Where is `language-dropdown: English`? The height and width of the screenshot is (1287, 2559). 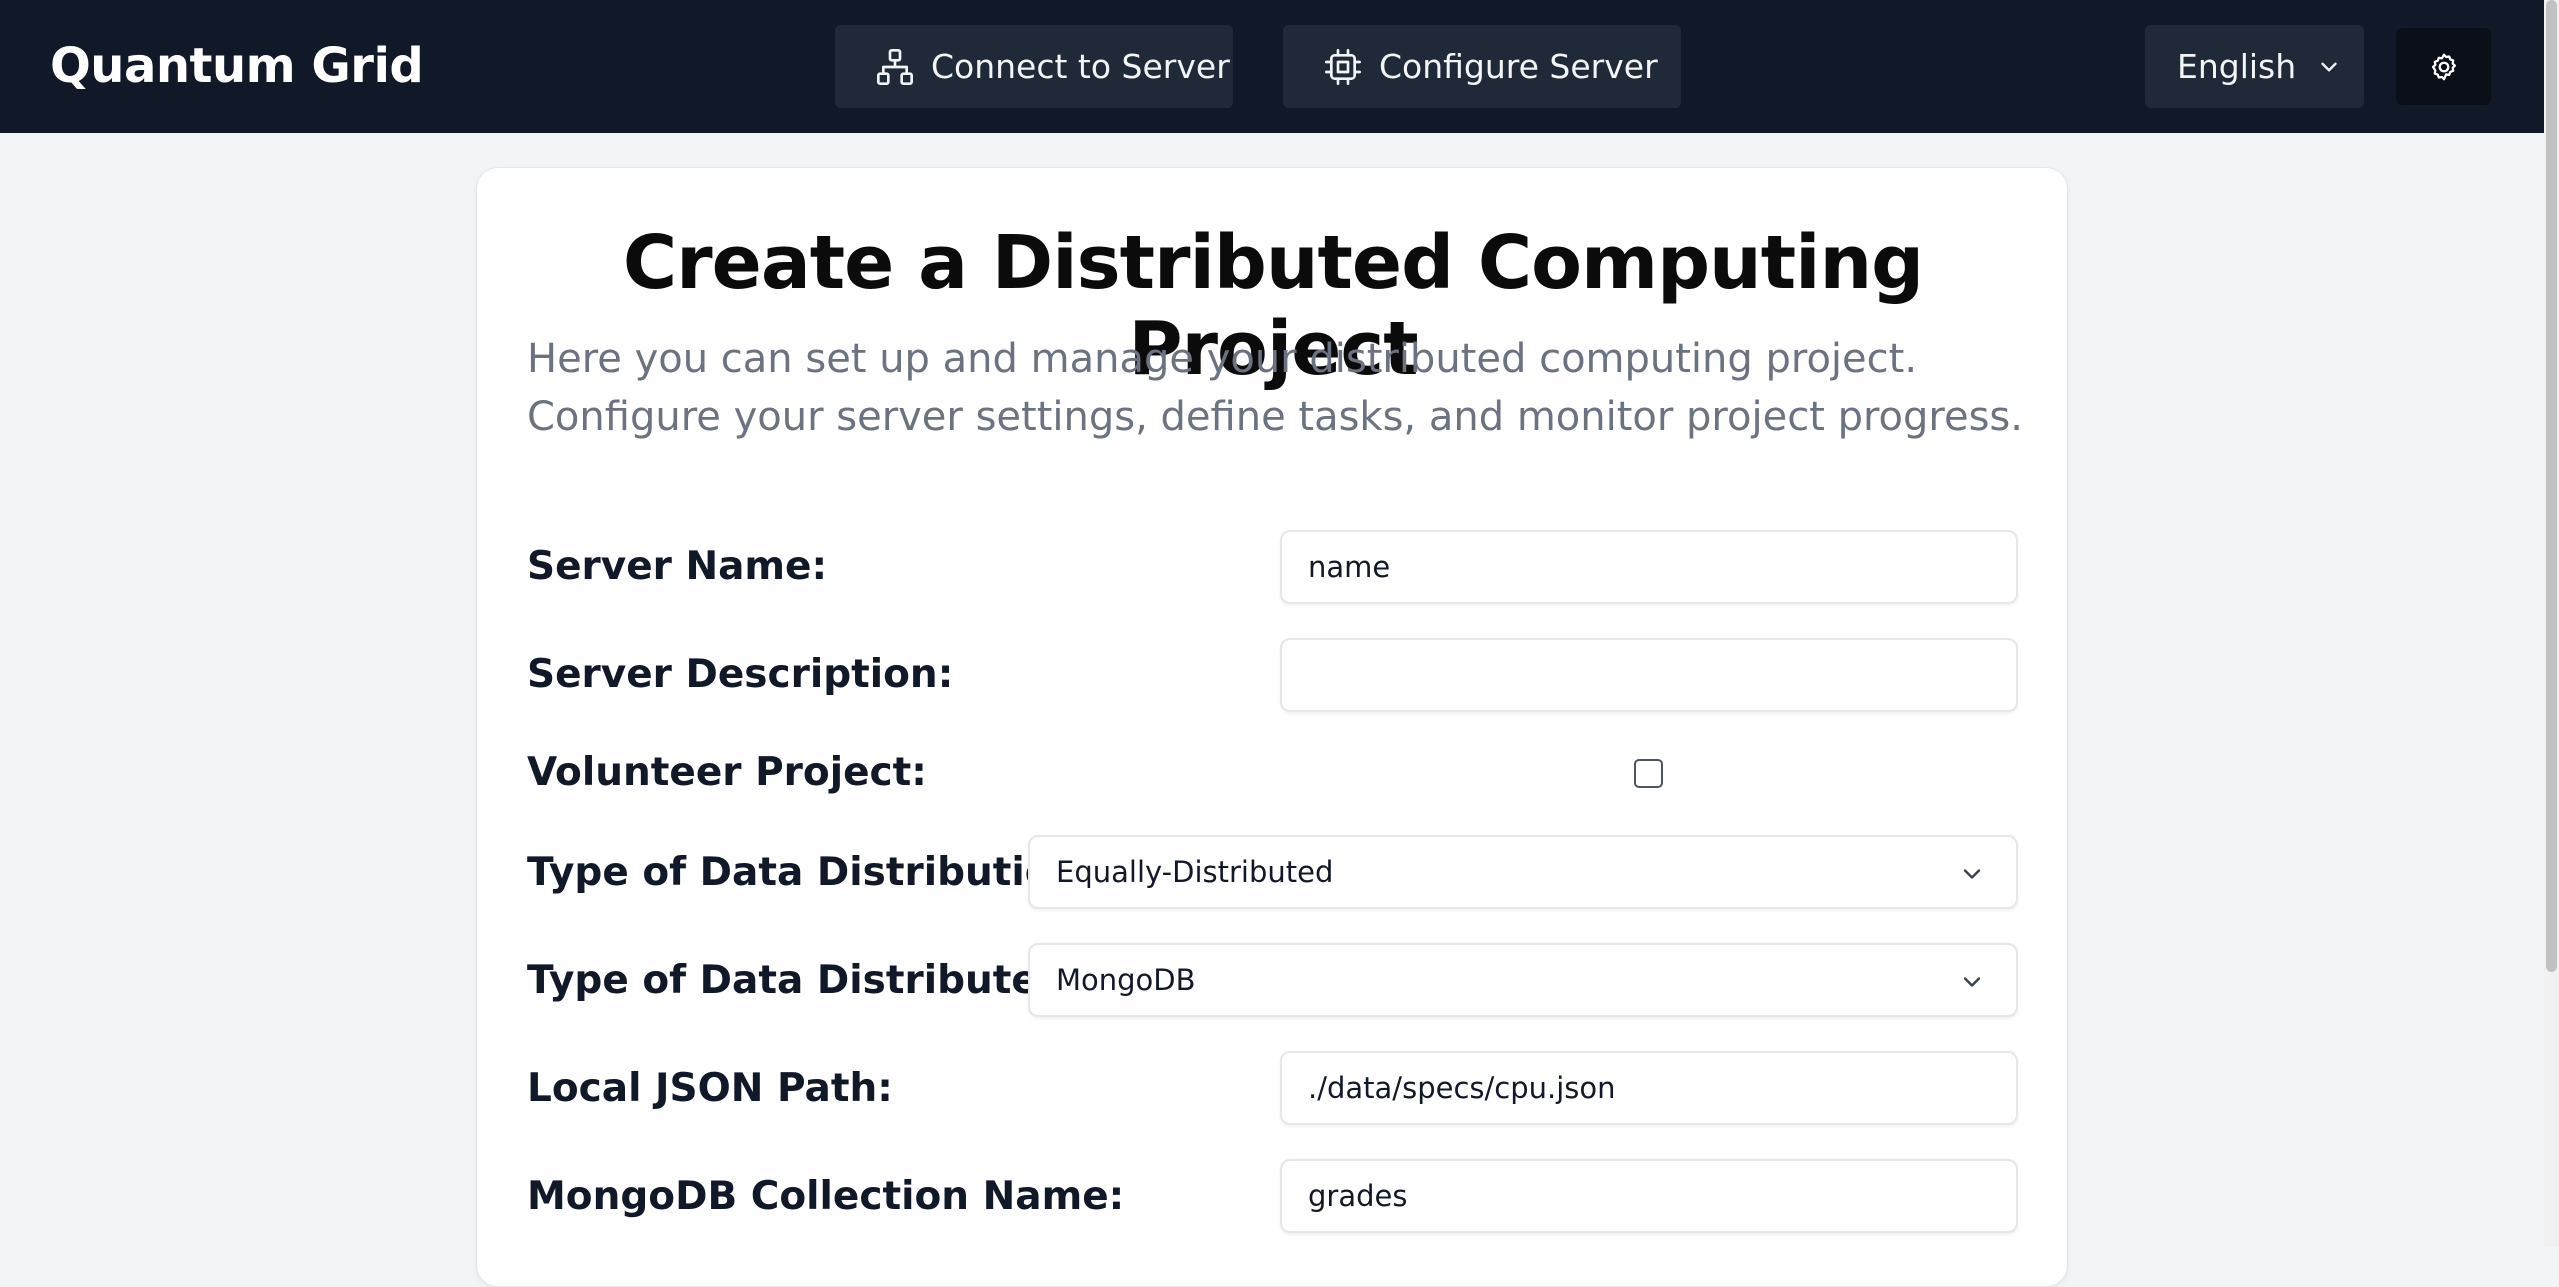
language-dropdown: English is located at coordinates (2254, 66).